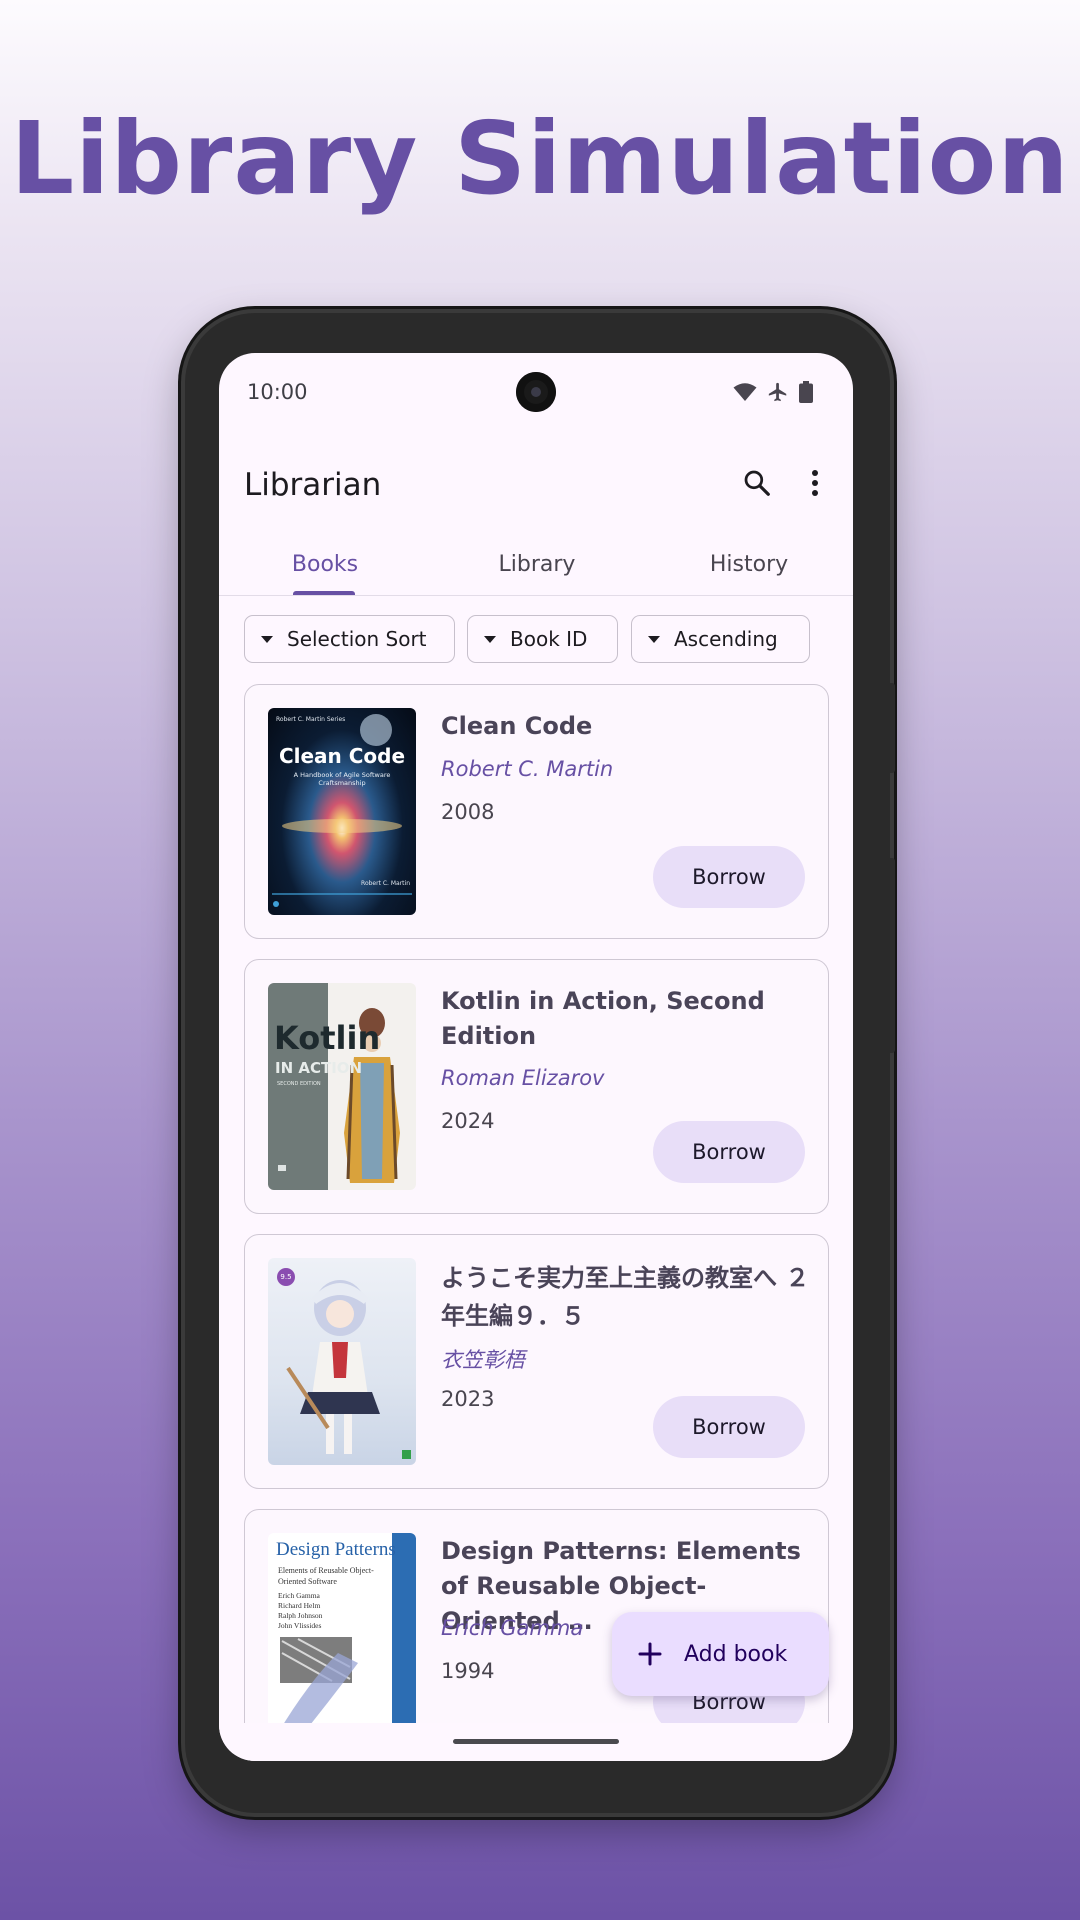  I want to click on chip-label: Ascending, so click(726, 639).